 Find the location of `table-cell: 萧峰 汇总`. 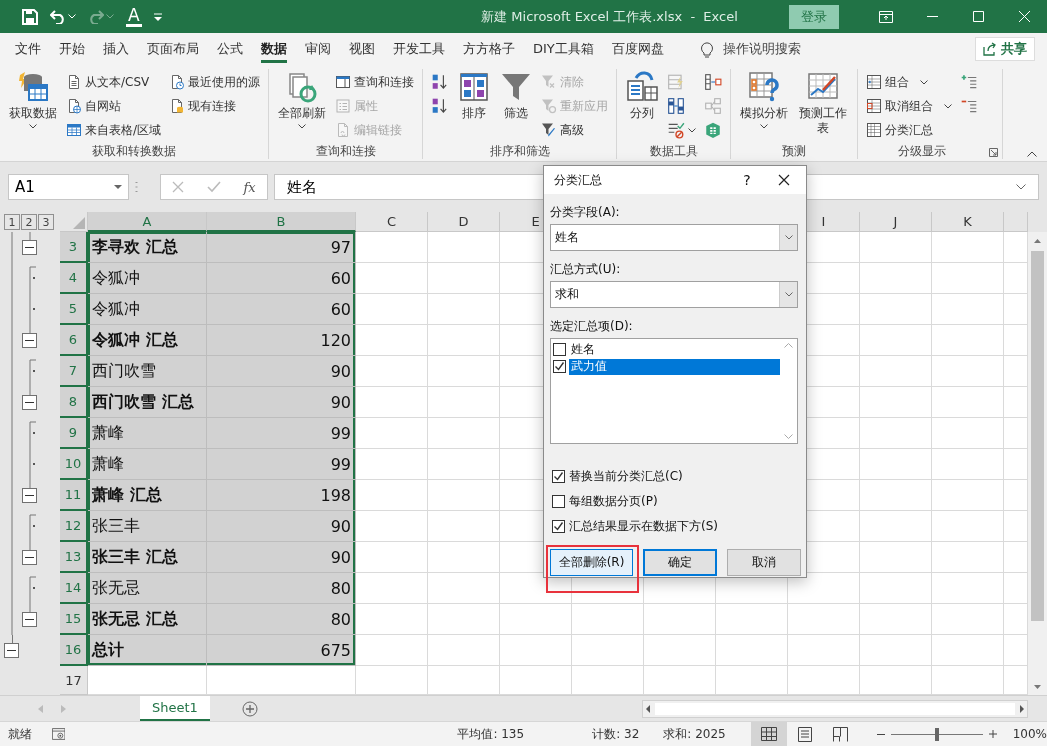

table-cell: 萧峰 汇总 is located at coordinates (147, 495).